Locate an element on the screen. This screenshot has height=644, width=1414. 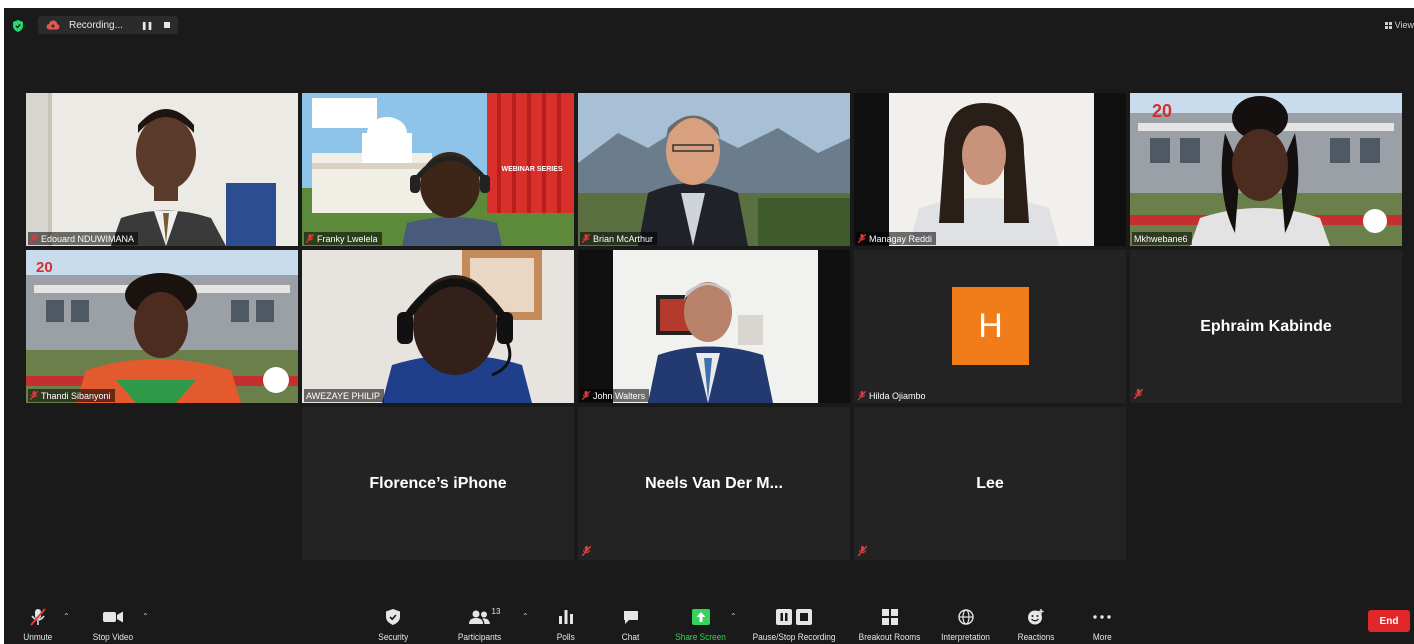
recording-indicator: Recording... ❚❚ is located at coordinates (108, 25).